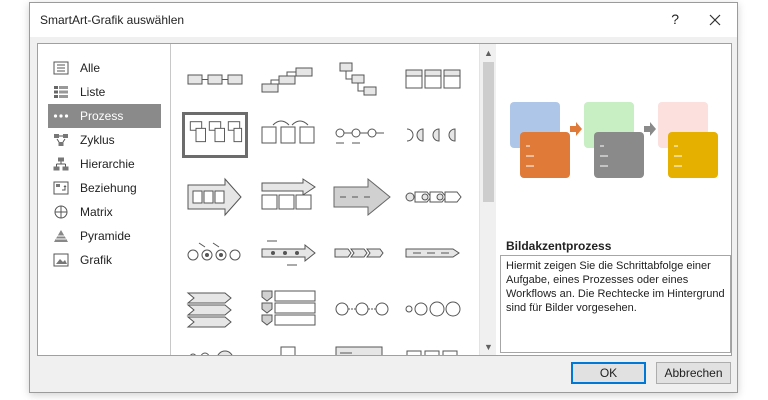  What do you see at coordinates (608, 373) in the screenshot?
I see `ok-button: OK` at bounding box center [608, 373].